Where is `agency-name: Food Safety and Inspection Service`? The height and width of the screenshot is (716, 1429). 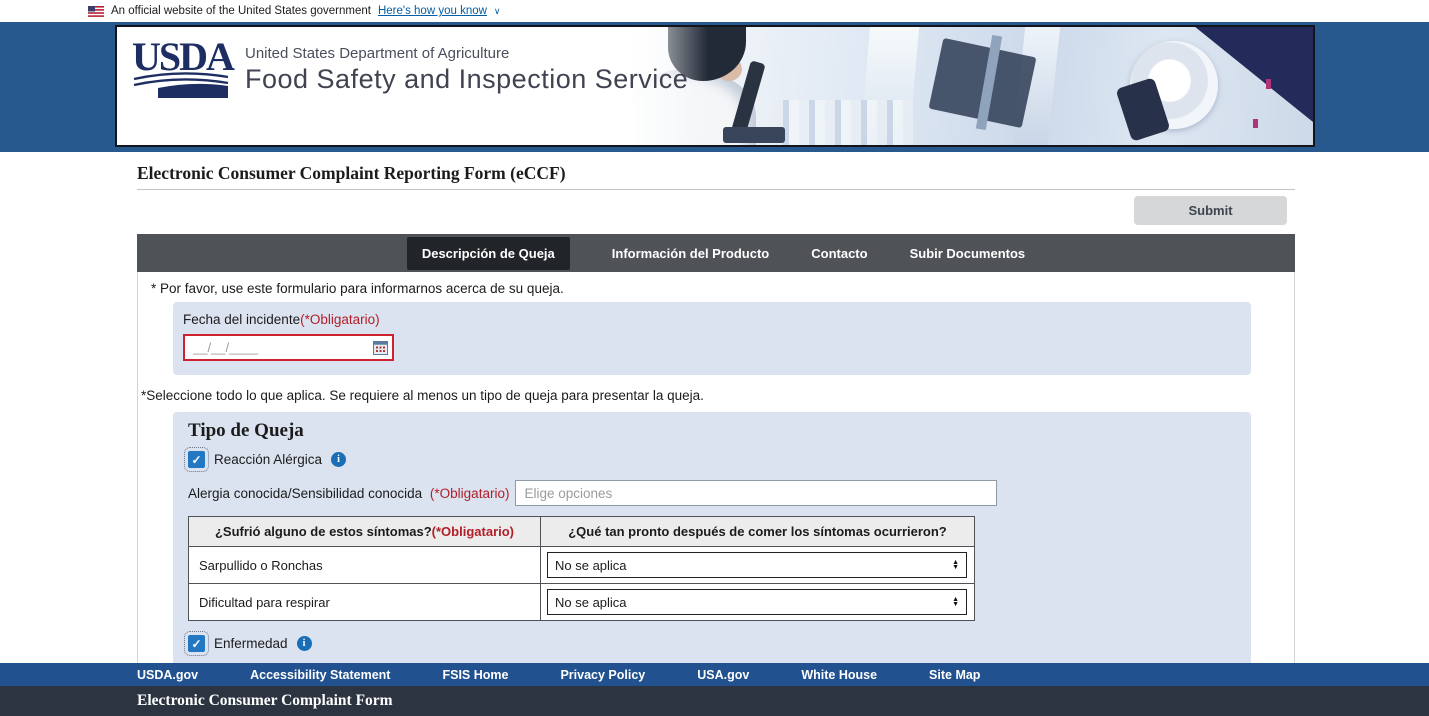
agency-name: Food Safety and Inspection Service is located at coordinates (467, 79).